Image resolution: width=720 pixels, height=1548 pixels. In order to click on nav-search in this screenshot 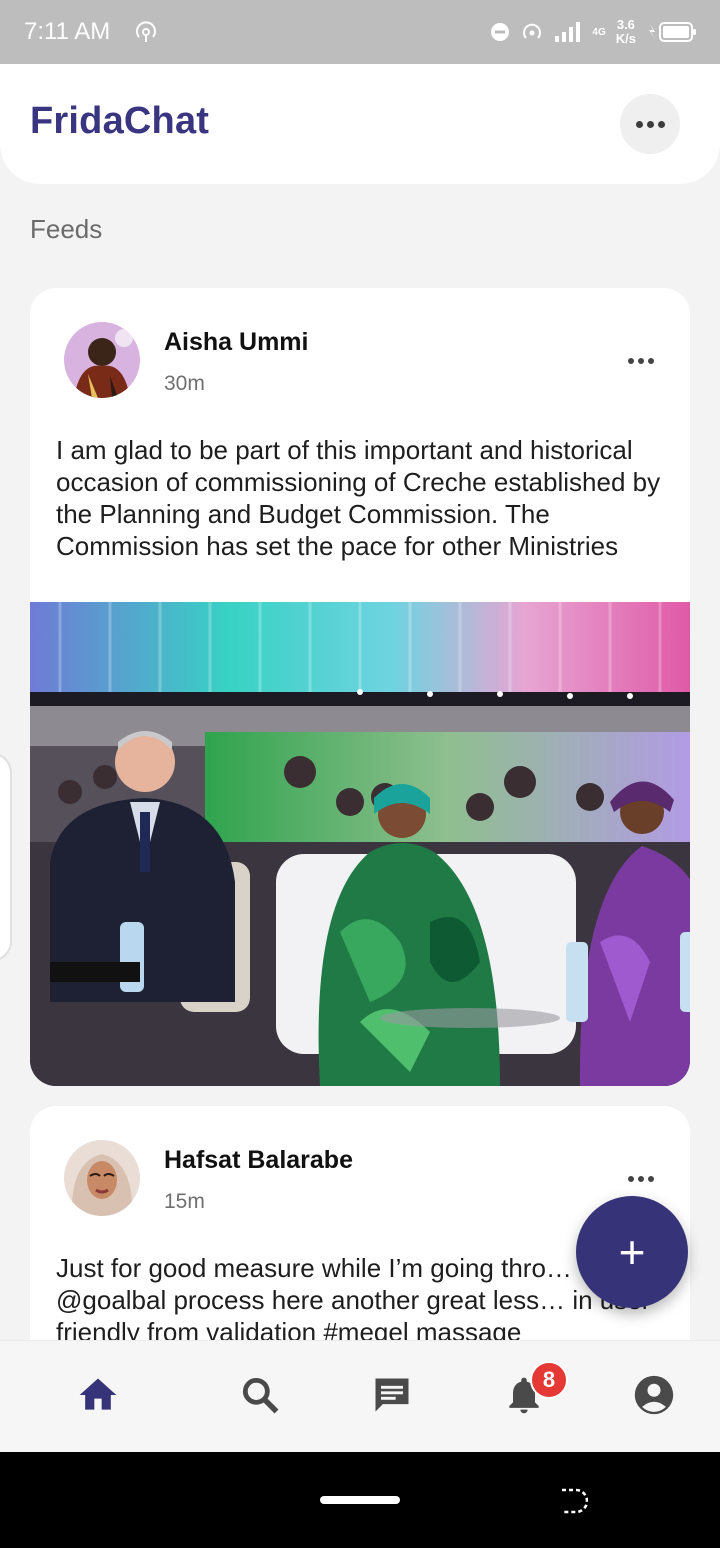, I will do `click(260, 1395)`.